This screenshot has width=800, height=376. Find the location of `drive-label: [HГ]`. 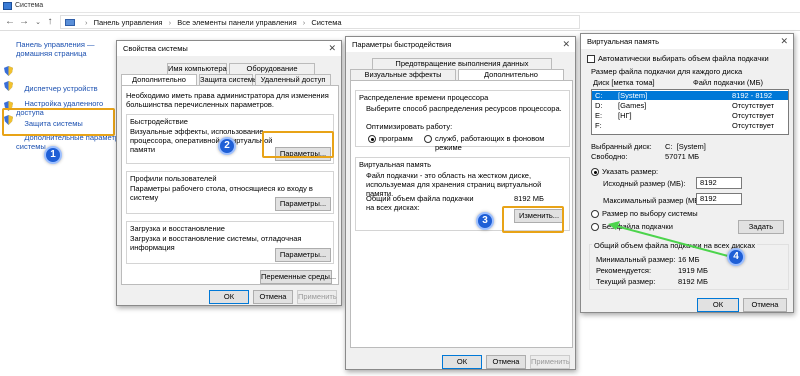

drive-label: [HГ] is located at coordinates (625, 115).